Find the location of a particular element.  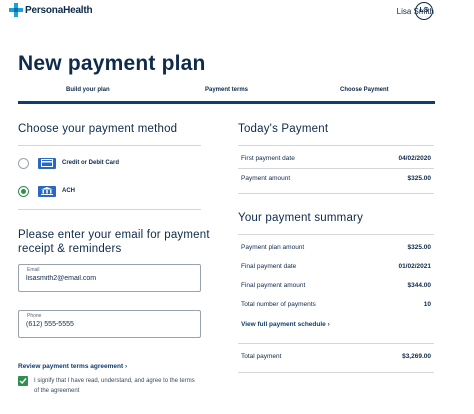

review-terms-link: Review payment terms agreement › is located at coordinates (72, 366).